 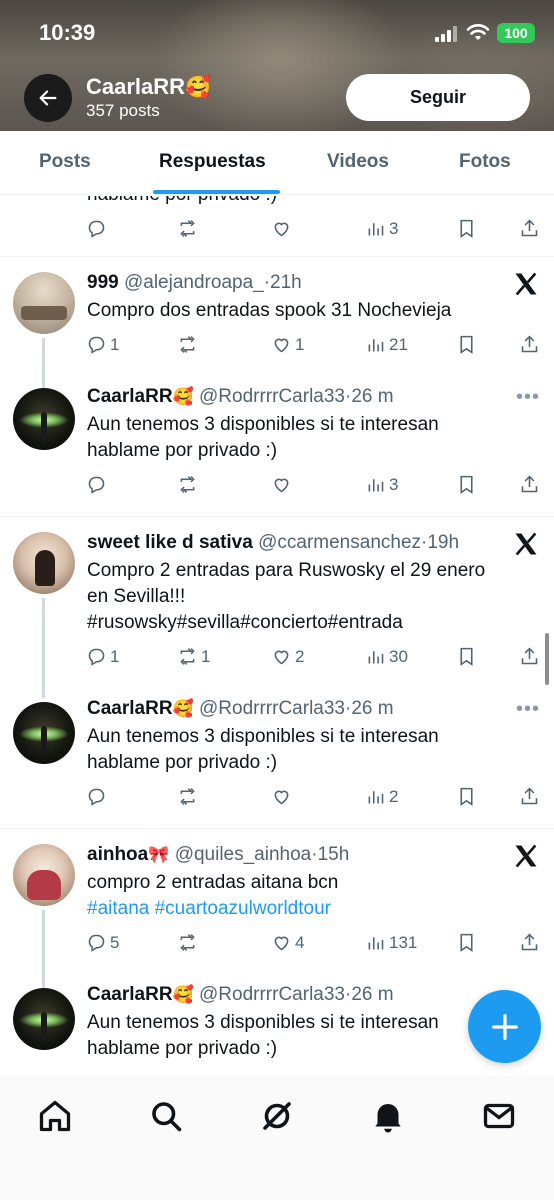 What do you see at coordinates (391, 942) in the screenshot?
I see `views-button: 131` at bounding box center [391, 942].